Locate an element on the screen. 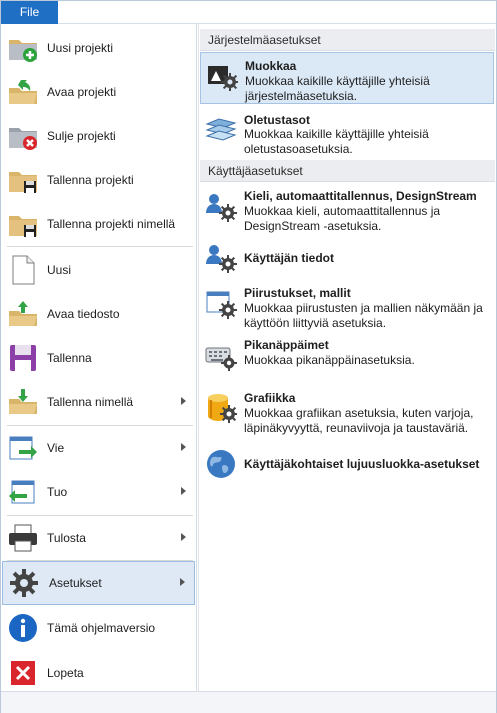  option-user-info: Käyttäjän tiedot is located at coordinates (347, 258).